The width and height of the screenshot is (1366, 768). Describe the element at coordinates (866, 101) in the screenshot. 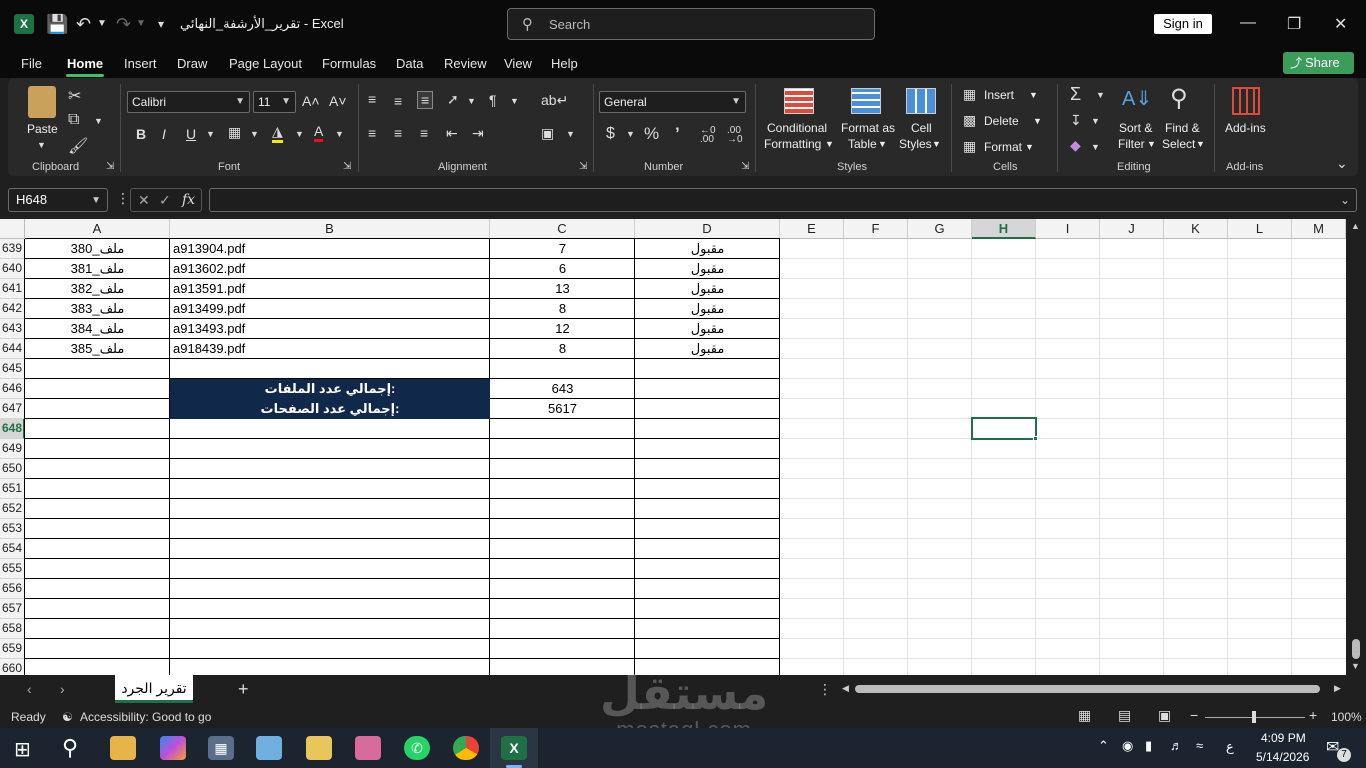

I see `format-as-table-icon` at that location.